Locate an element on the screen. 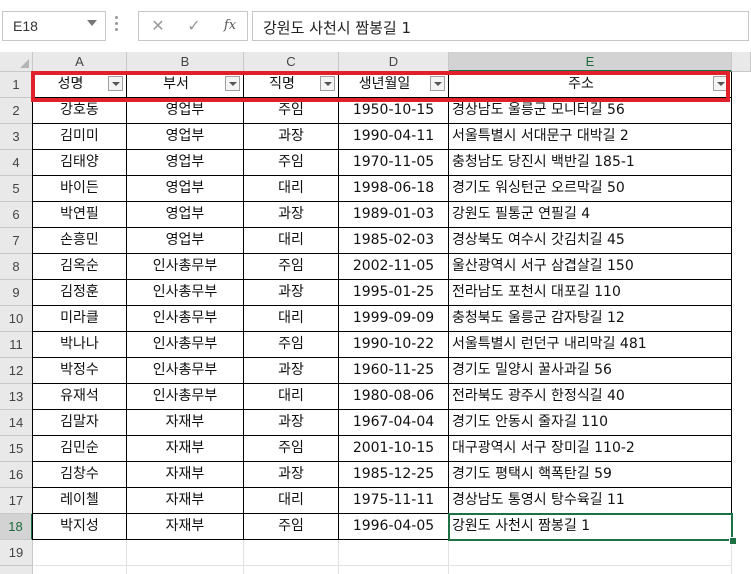 The image size is (751, 574). enter-icon: ✓ is located at coordinates (194, 26).